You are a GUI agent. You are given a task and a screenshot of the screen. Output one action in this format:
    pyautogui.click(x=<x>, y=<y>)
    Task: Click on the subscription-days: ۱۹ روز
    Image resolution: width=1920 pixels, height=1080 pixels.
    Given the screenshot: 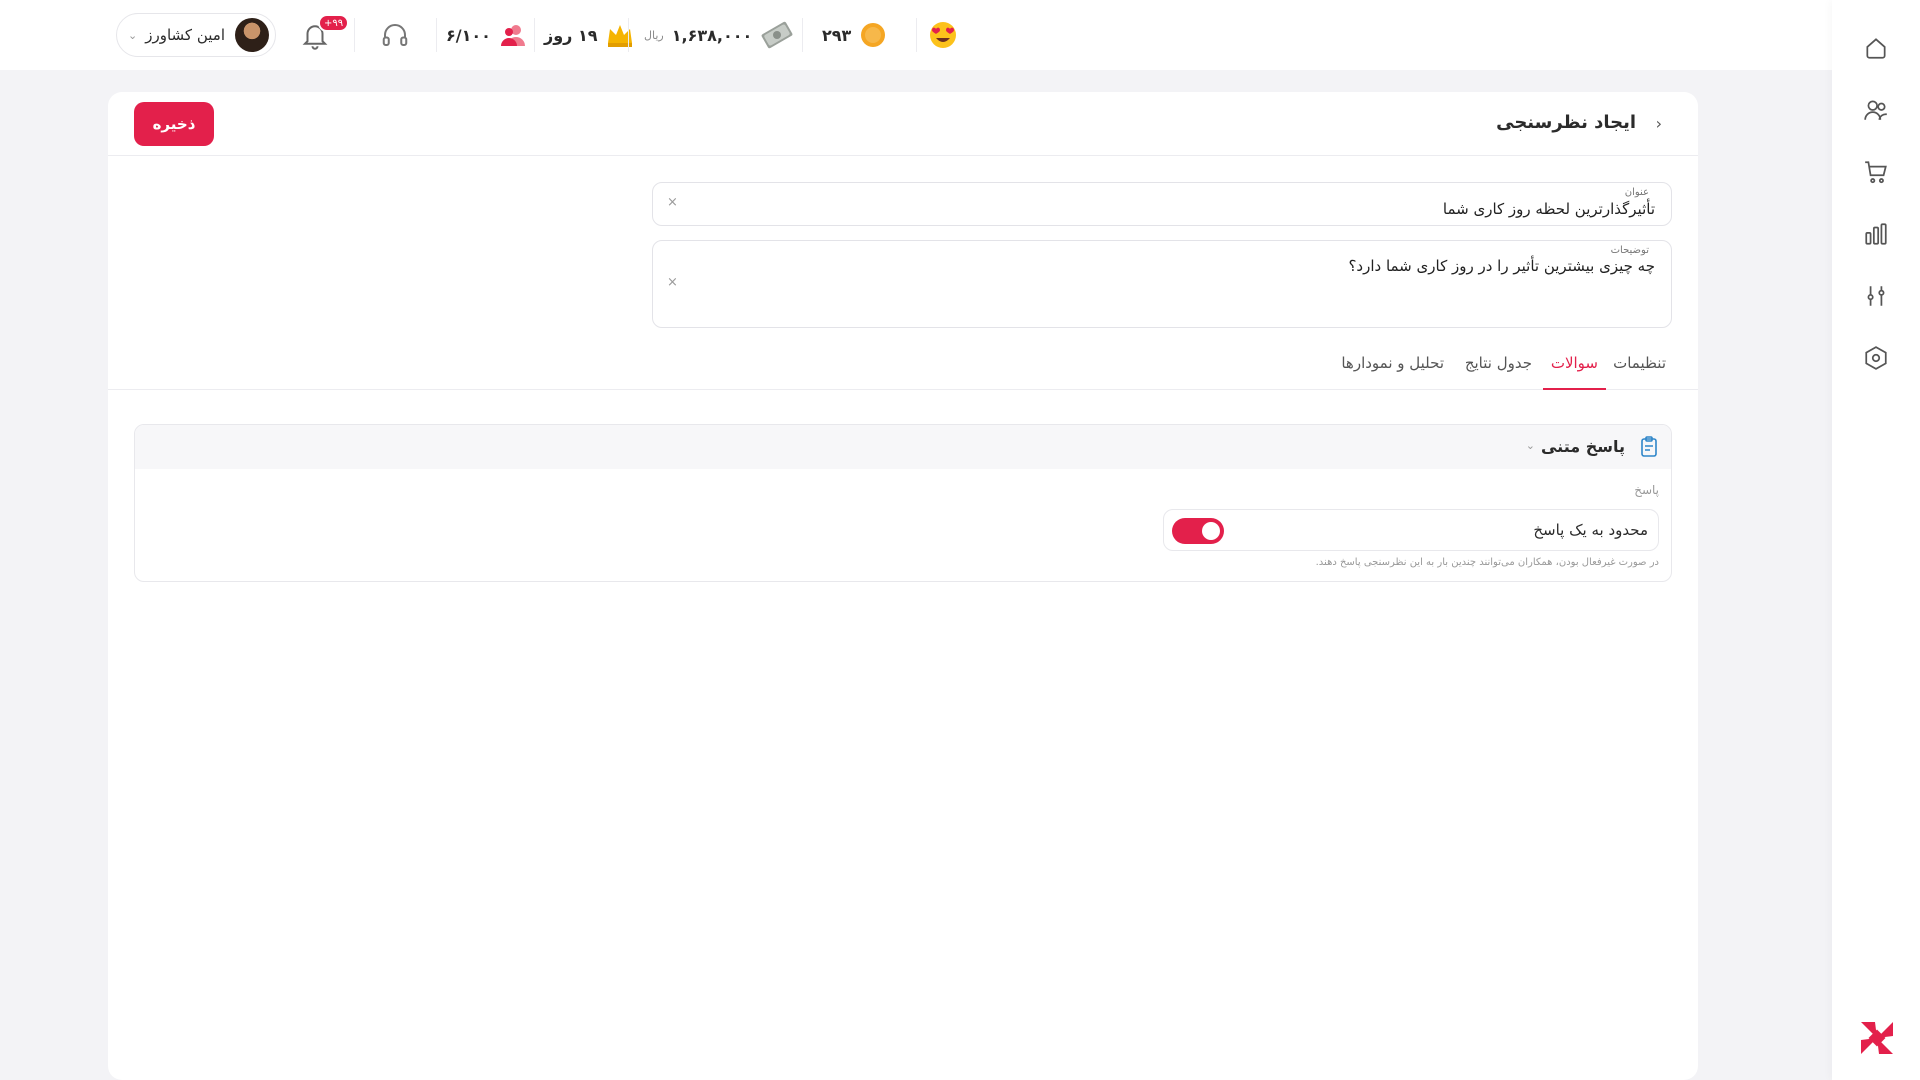 What is the action you would take?
    pyautogui.click(x=571, y=35)
    